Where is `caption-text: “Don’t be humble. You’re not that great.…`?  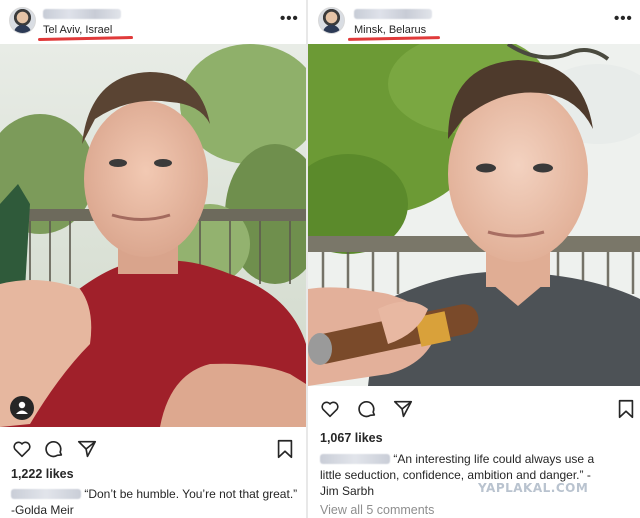 caption-text: “Don’t be humble. You’re not that great.… is located at coordinates (191, 494).